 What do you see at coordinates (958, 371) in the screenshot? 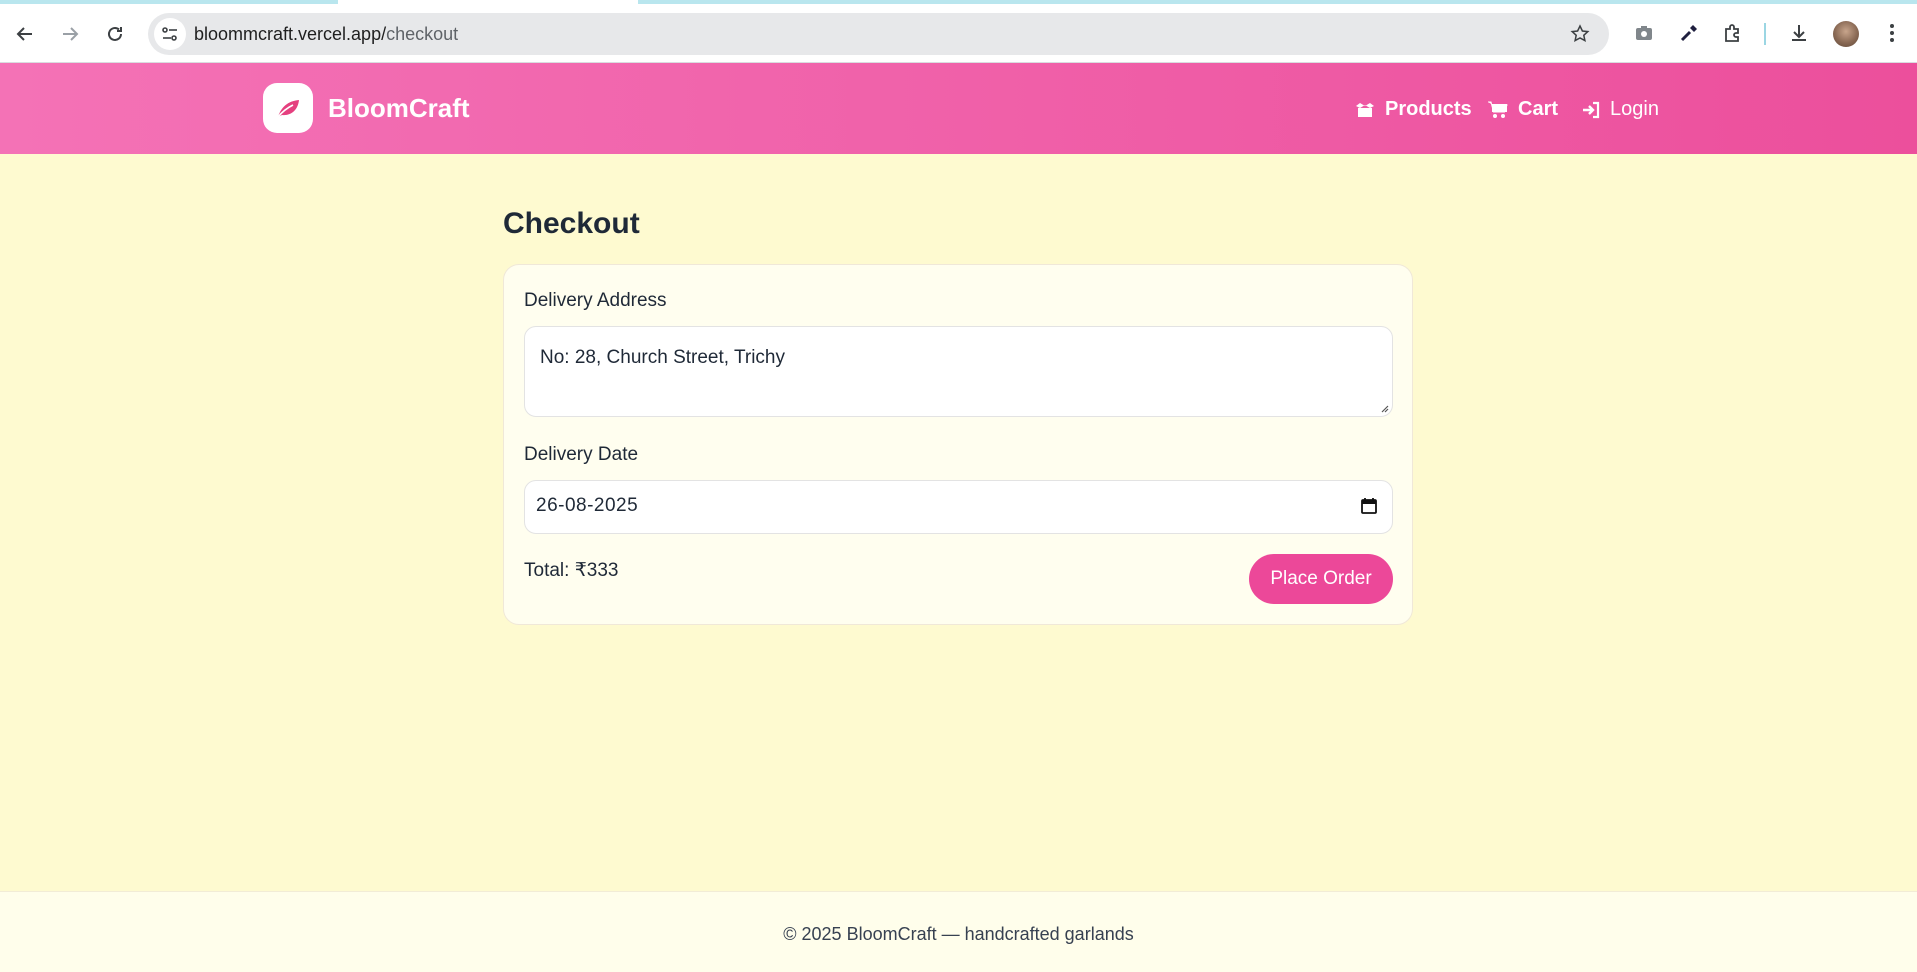
I see `address-textarea: No: 28, Church Street, Trichy` at bounding box center [958, 371].